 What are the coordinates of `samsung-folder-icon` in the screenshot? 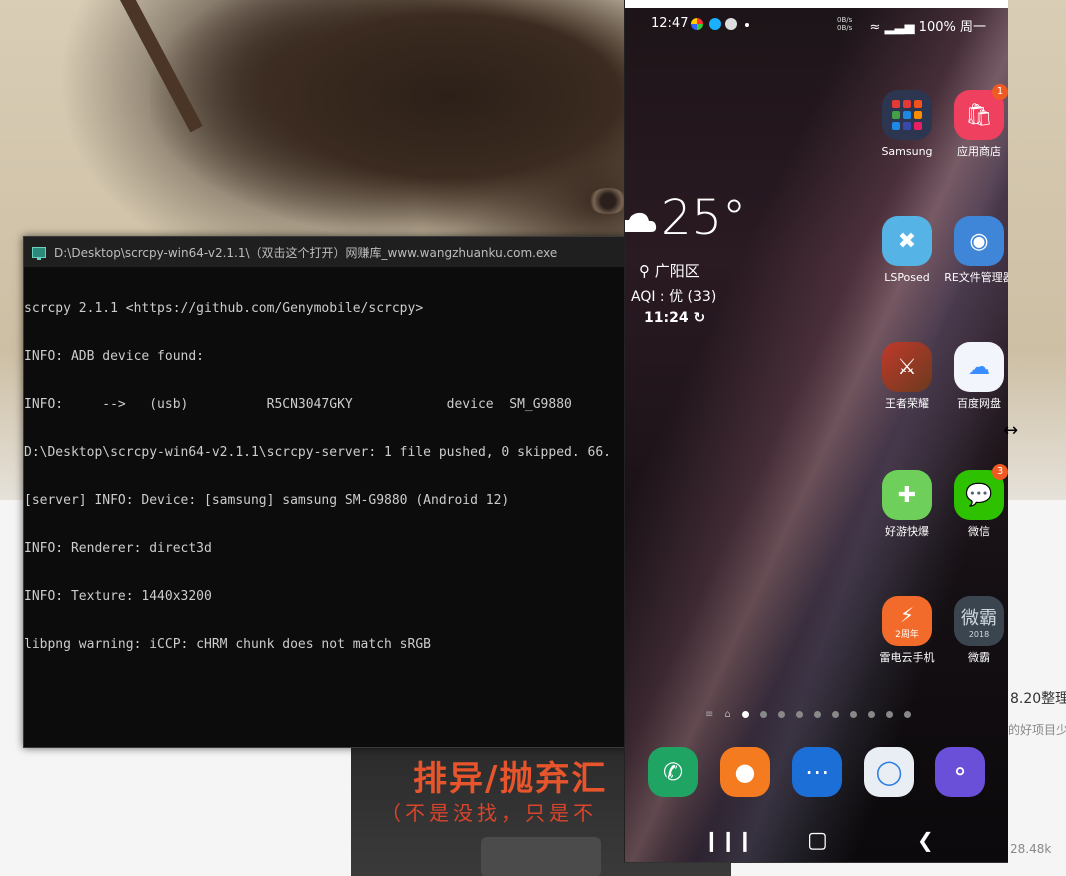 It's located at (907, 115).